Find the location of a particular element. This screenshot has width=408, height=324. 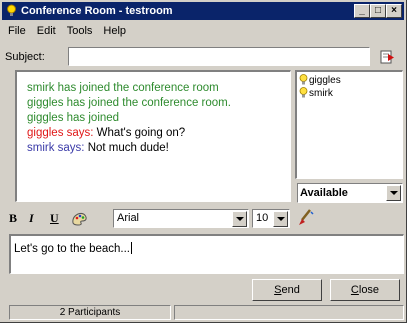

chat-line-system: giggles has joined is located at coordinates (73, 118).